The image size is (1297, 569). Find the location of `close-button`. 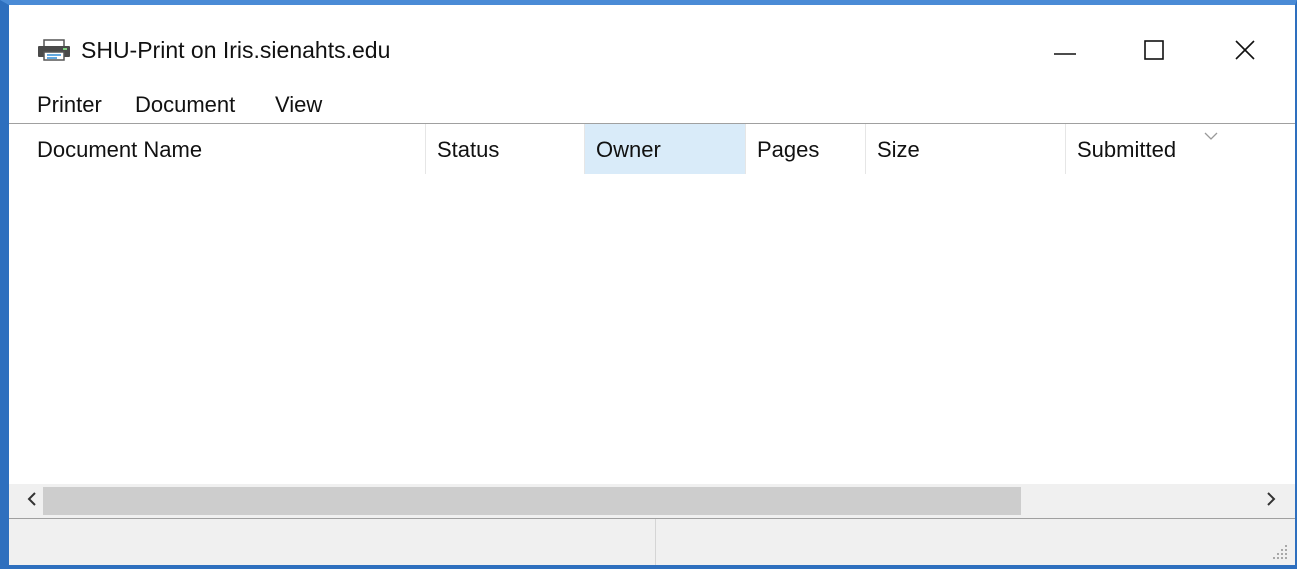

close-button is located at coordinates (1245, 52).